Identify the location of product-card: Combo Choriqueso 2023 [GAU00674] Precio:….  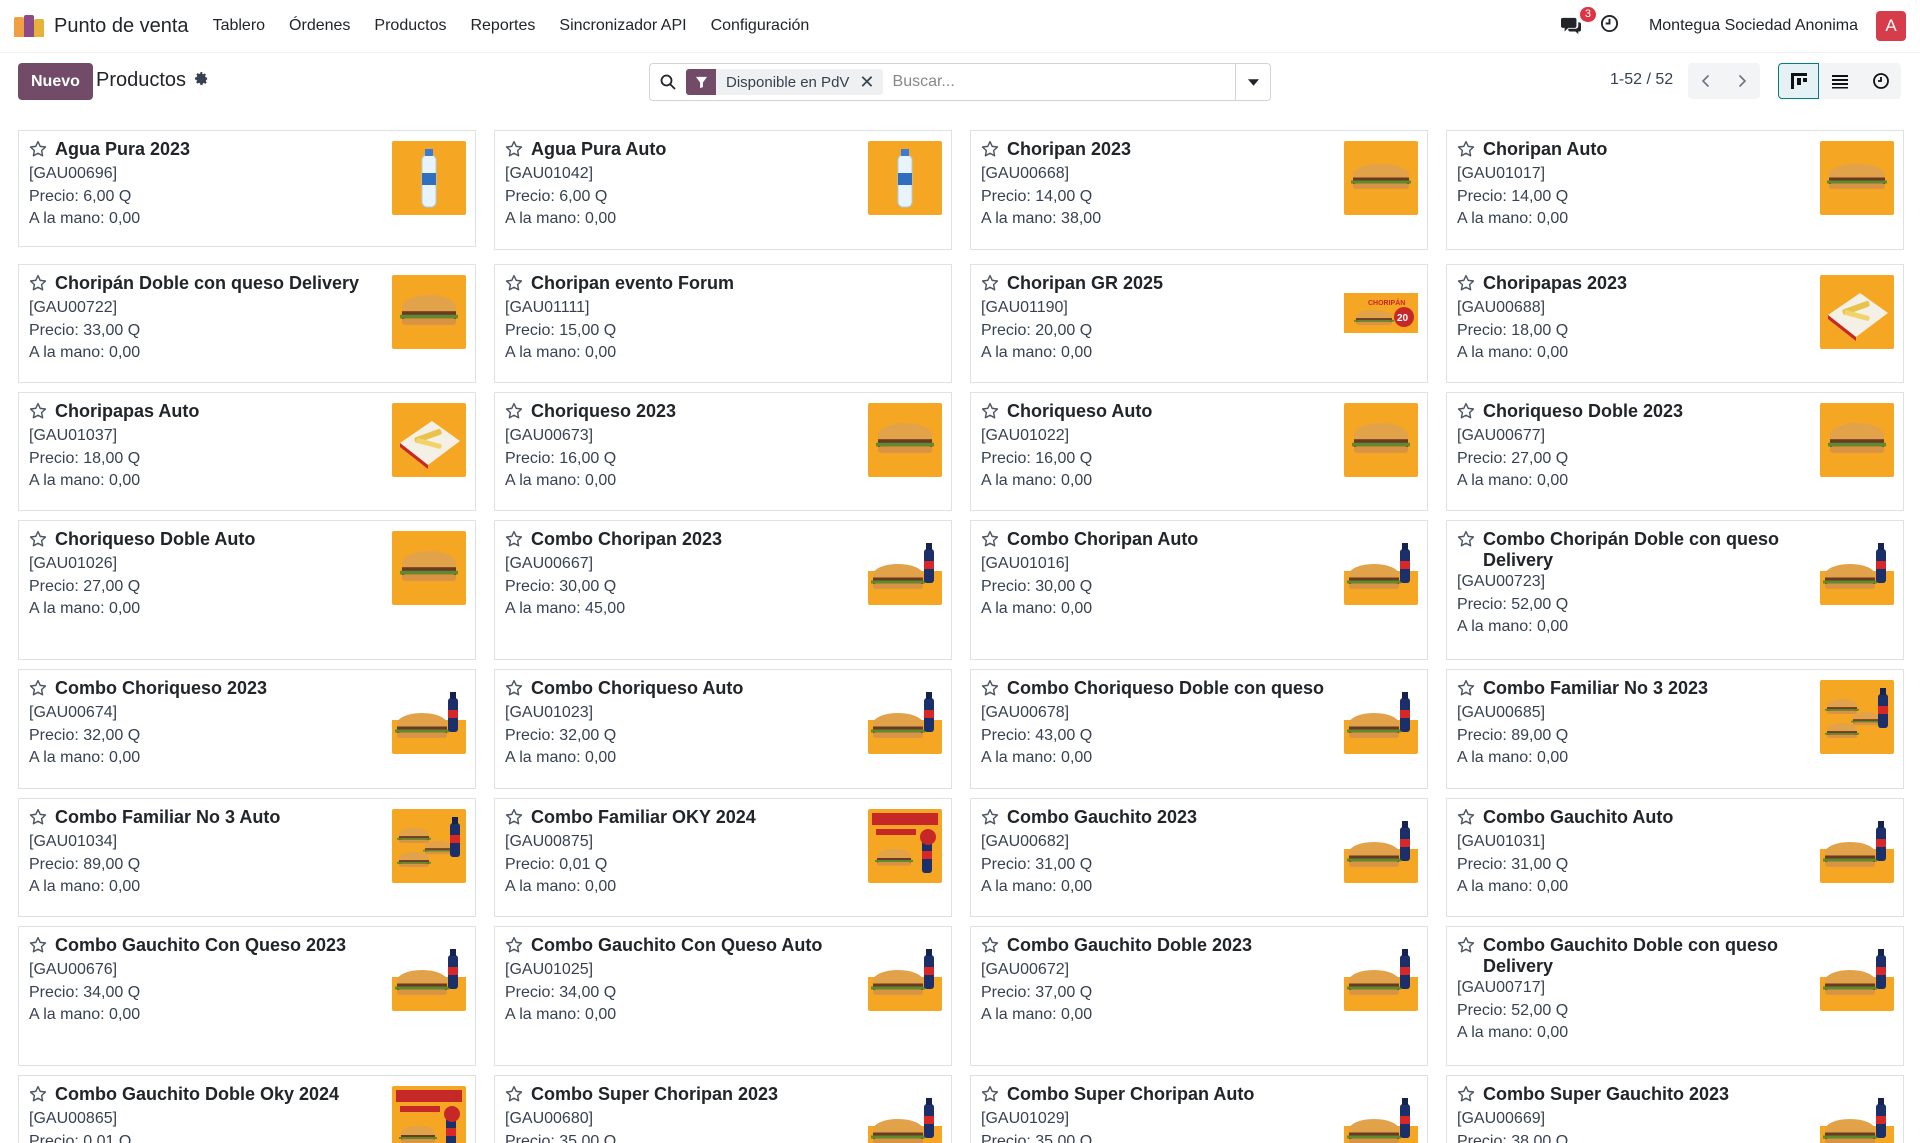
(247, 729).